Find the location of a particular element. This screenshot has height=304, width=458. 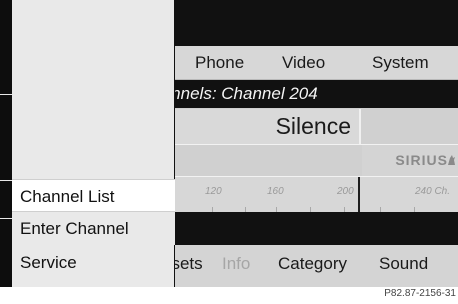

menu-phone: Phone is located at coordinates (219, 62).